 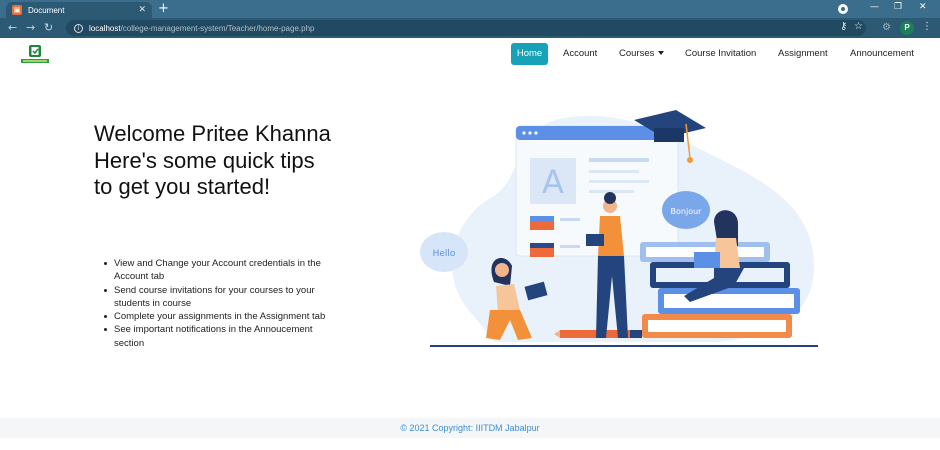 What do you see at coordinates (35, 54) in the screenshot?
I see `college-logo` at bounding box center [35, 54].